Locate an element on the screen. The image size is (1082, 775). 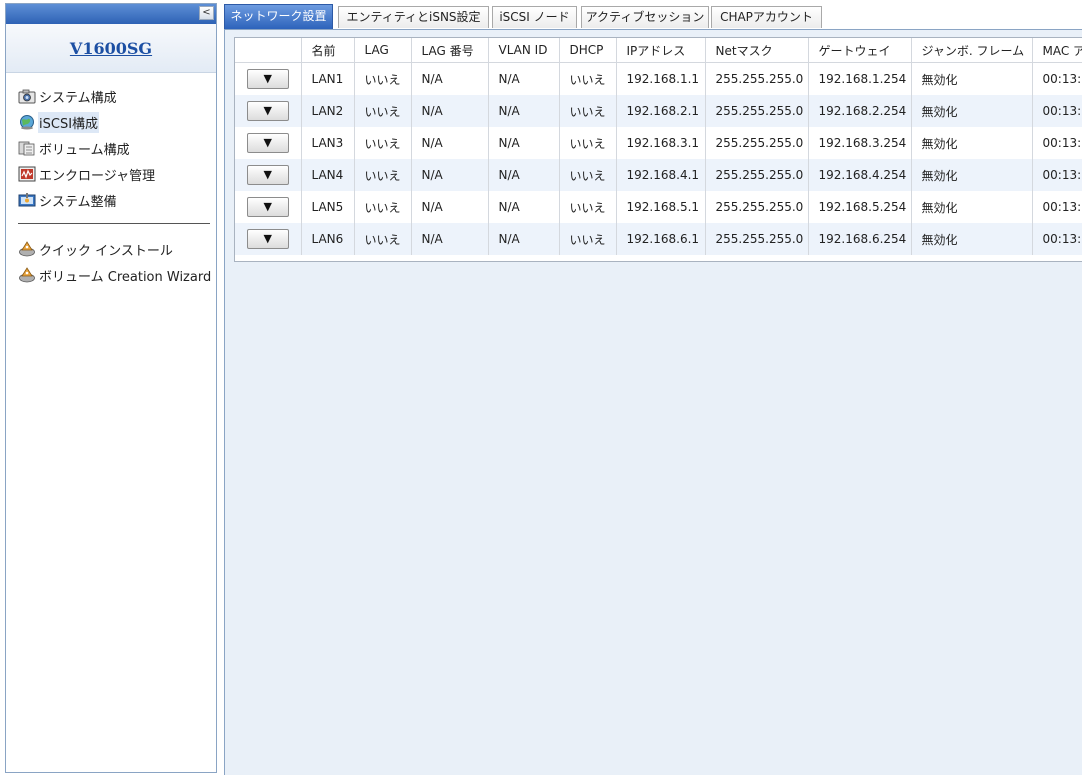
column-header-name: 名前 is located at coordinates (328, 50).